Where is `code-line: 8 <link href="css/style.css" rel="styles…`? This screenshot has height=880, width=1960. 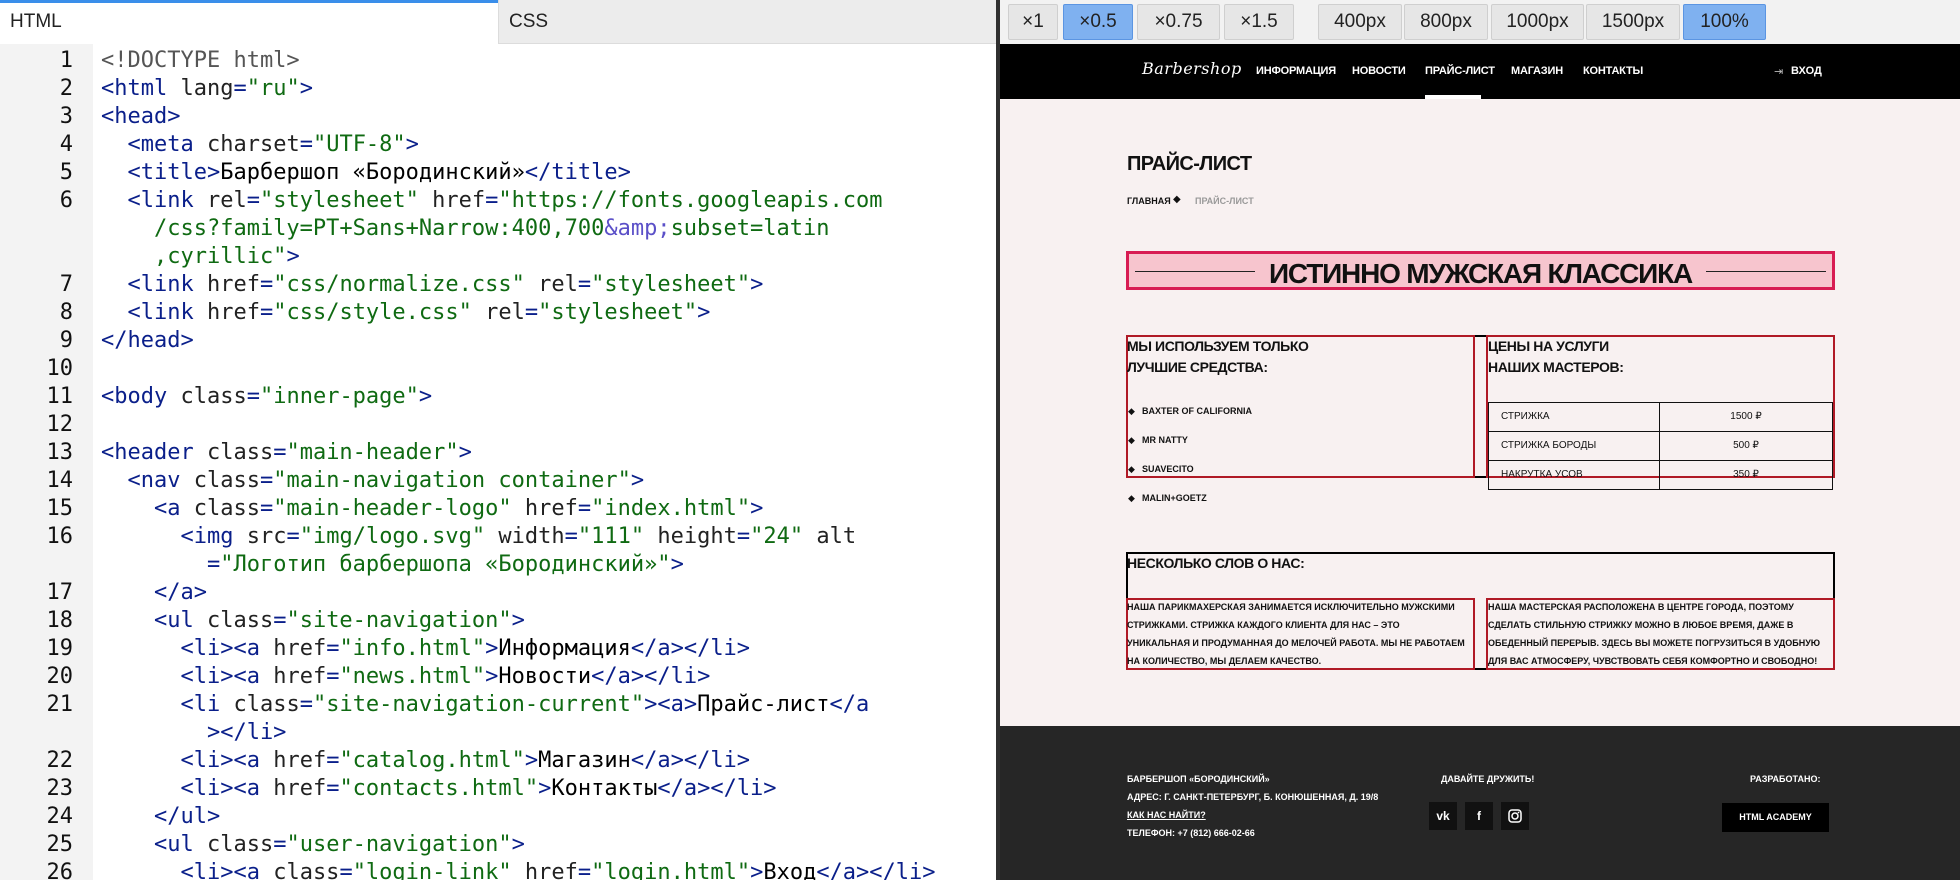
code-line: 8 <link href="css/style.css" rel="styles… is located at coordinates (498, 313).